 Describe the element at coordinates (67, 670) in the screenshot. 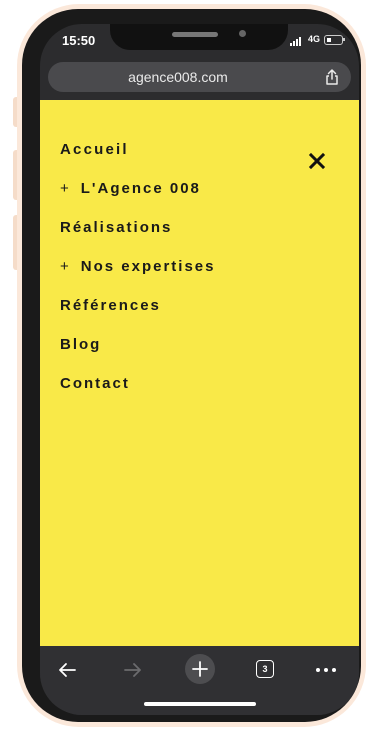

I see `back-arrow-icon` at that location.